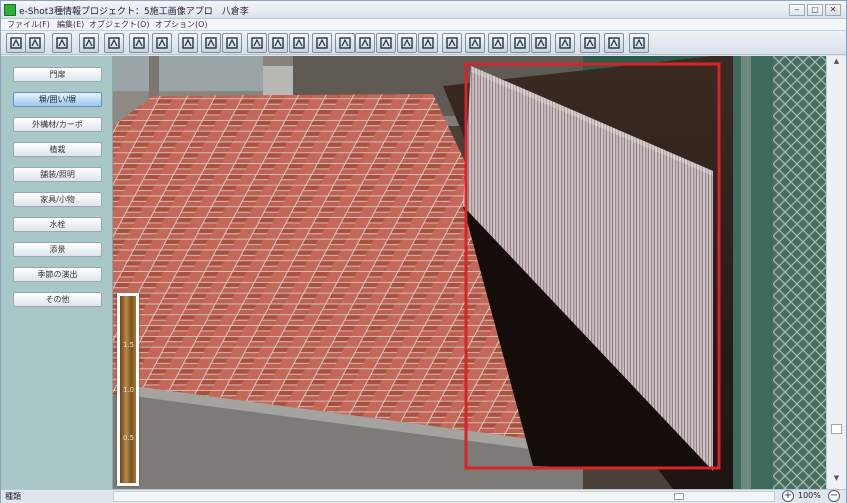  What do you see at coordinates (57, 224) in the screenshot?
I see `category-button: 水栓` at bounding box center [57, 224].